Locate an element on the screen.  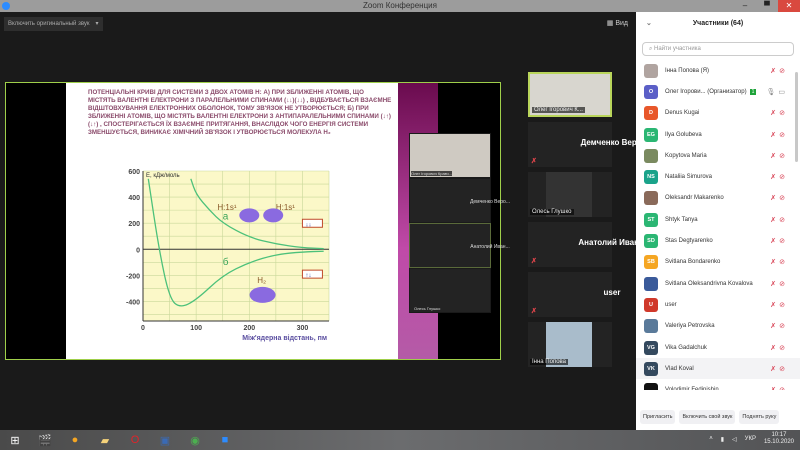
participant-row: Uuser ✗⊘ is located at coordinates (718, 304).